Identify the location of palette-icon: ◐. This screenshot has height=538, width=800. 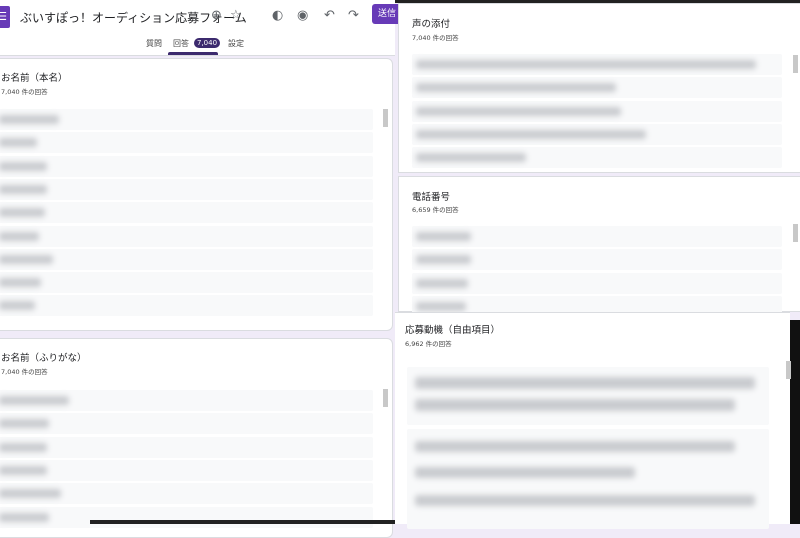
(277, 15).